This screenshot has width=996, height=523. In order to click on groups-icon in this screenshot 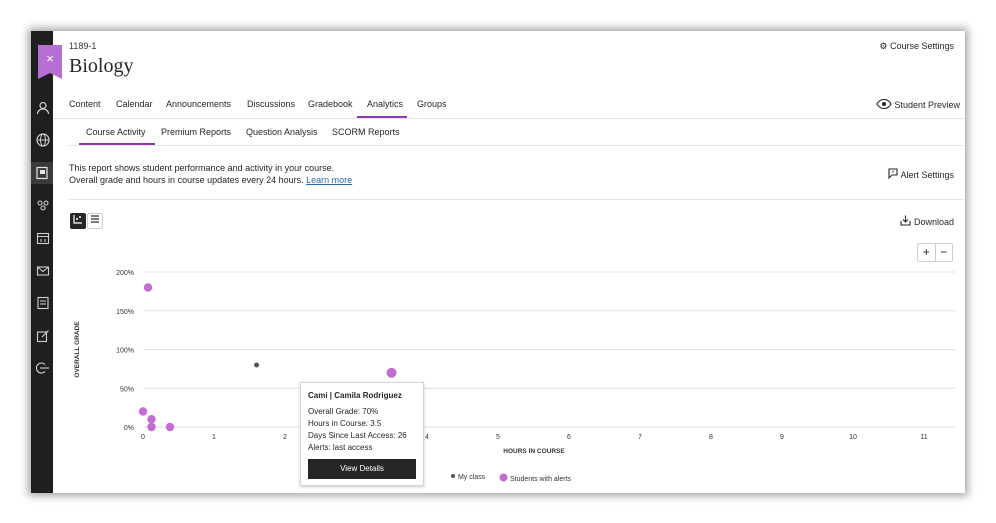, I will do `click(43, 206)`.